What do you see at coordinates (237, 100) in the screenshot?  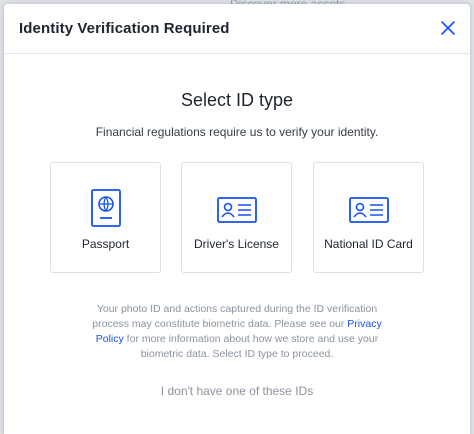 I see `select-id-heading: Select ID type` at bounding box center [237, 100].